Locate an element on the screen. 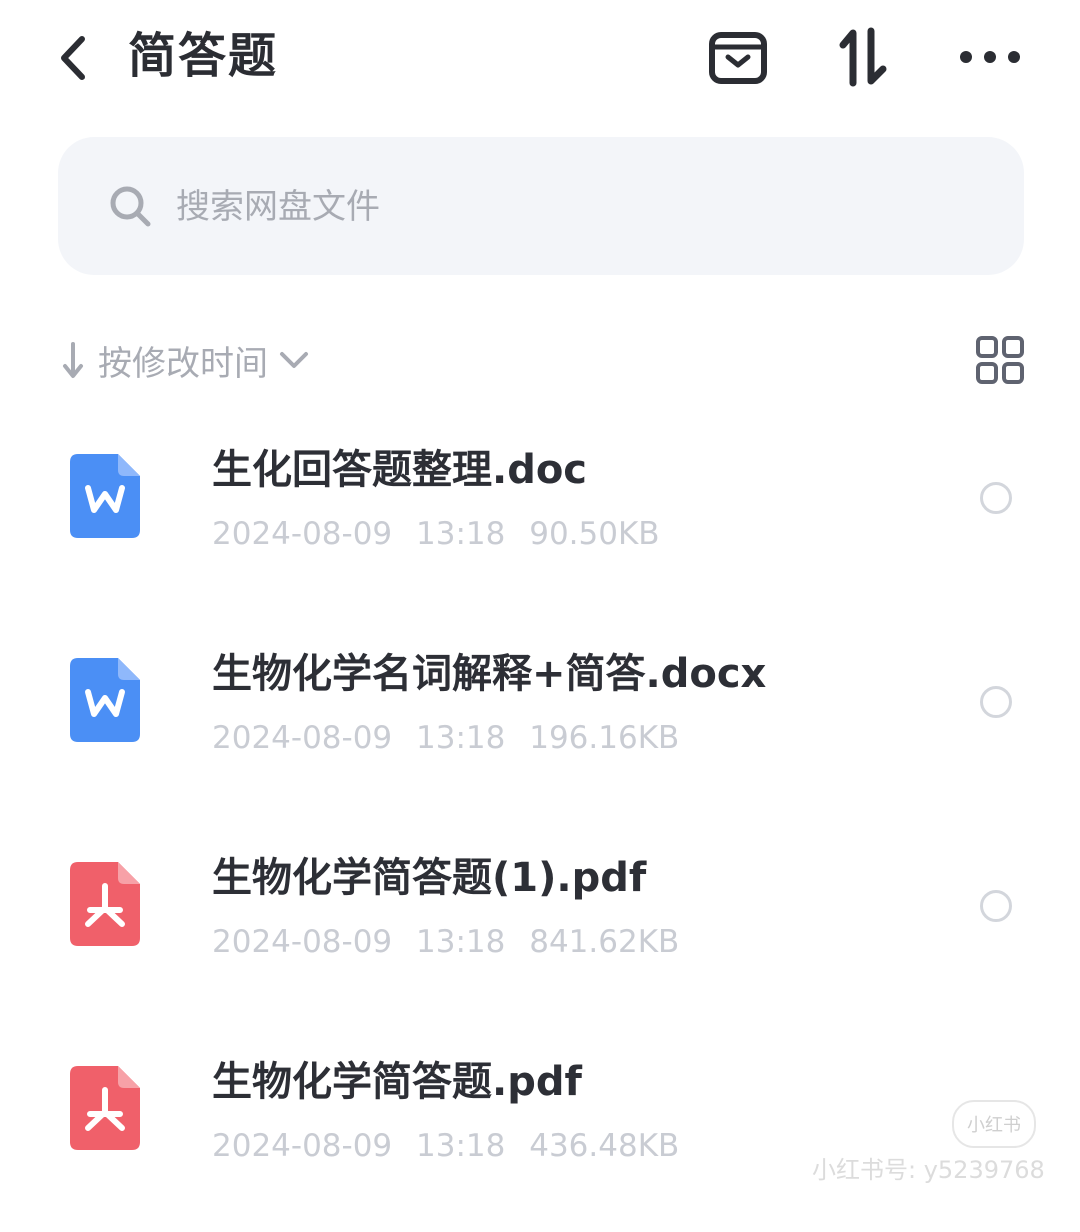 The height and width of the screenshot is (1232, 1080). file-name: 生物化学简答题(1).pdf is located at coordinates (429, 878).